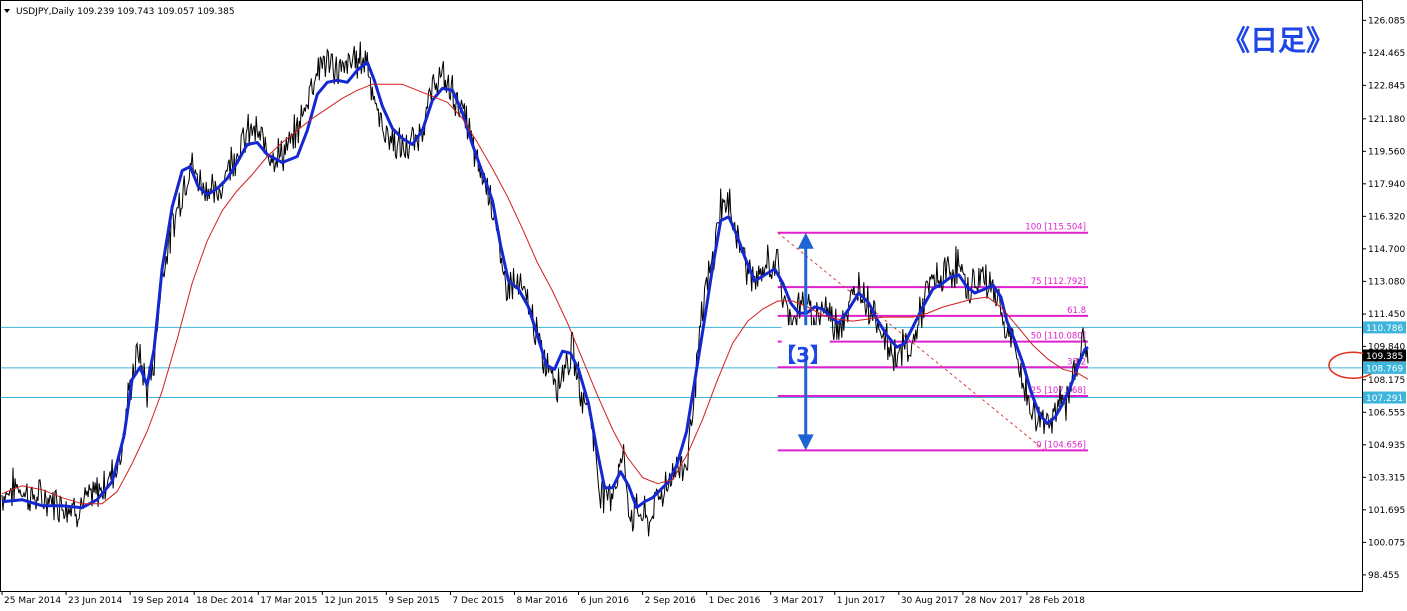 The height and width of the screenshot is (611, 1407). I want to click on price-tag-label: 107.291, so click(1384, 399).